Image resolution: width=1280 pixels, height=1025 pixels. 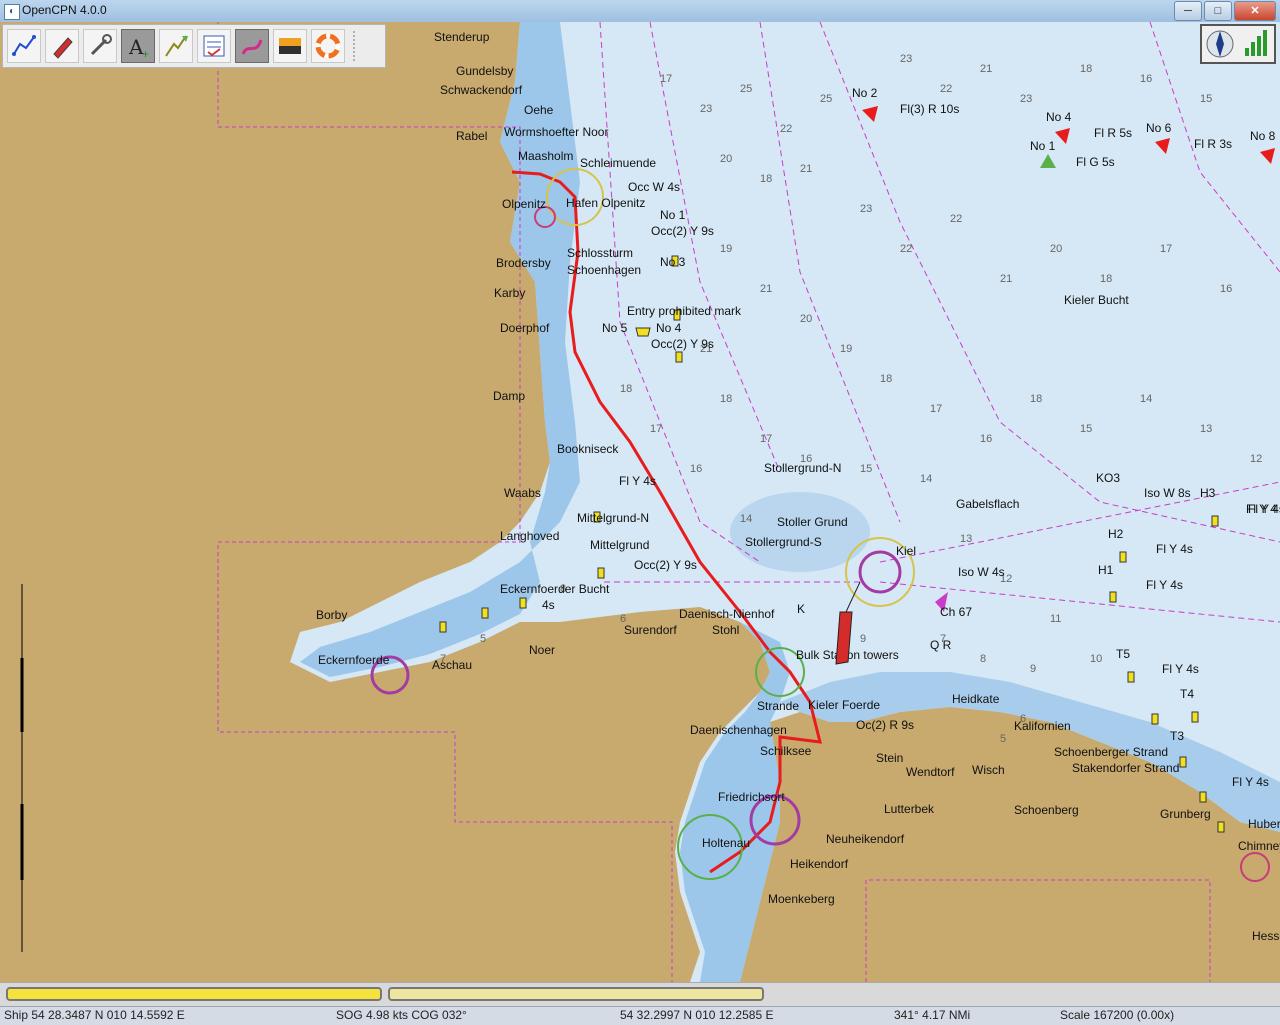 I want to click on route-tool-button, so click(x=24, y=46).